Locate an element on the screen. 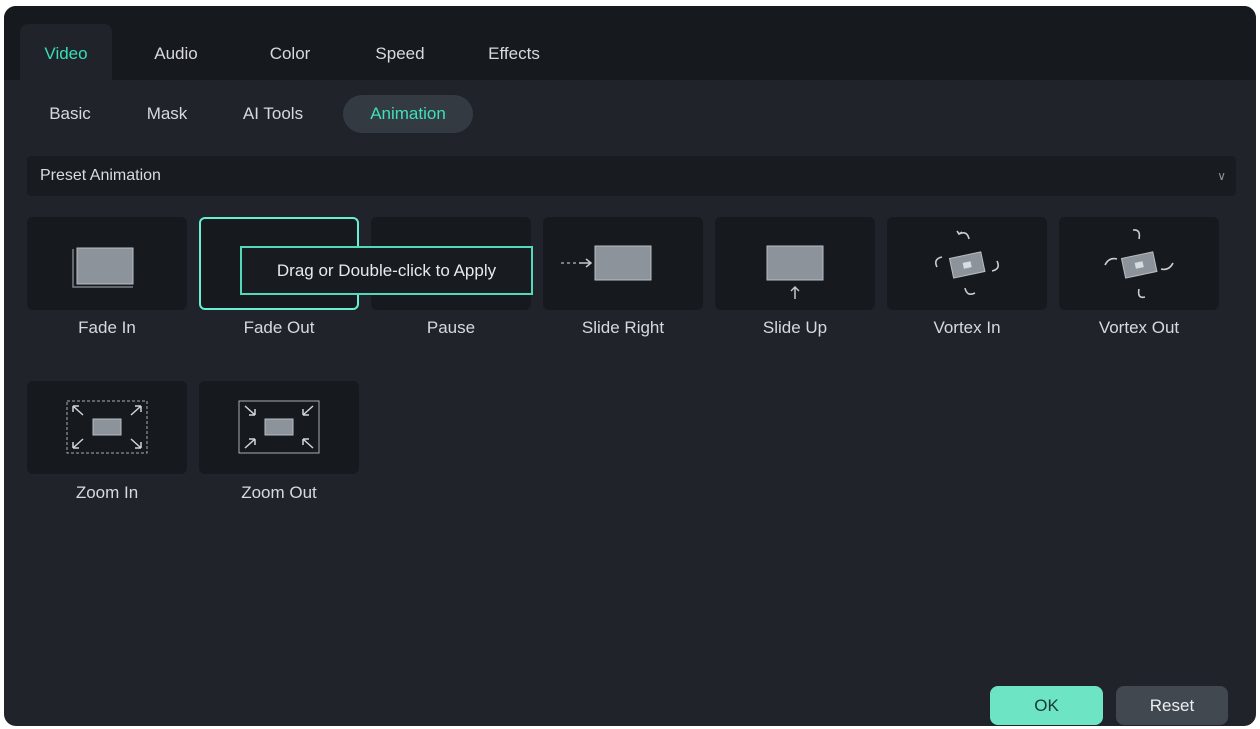 The width and height of the screenshot is (1260, 729). vortex-out-icon is located at coordinates (1139, 264).